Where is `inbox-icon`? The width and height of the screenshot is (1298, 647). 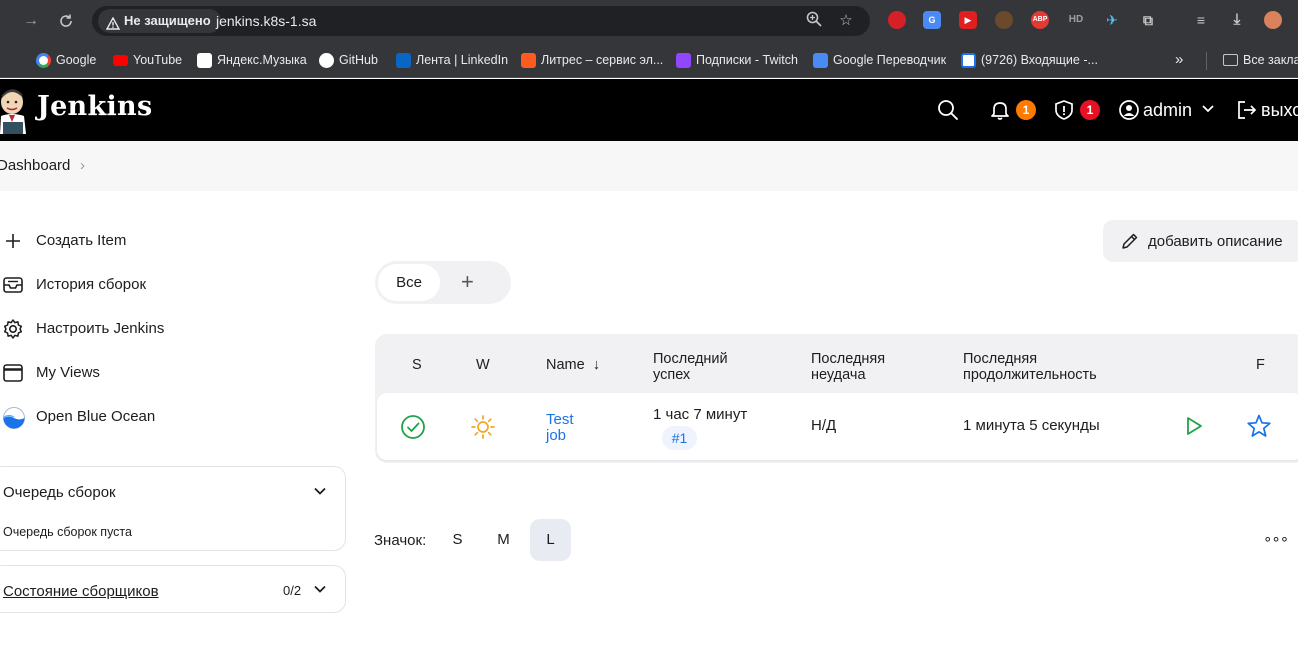 inbox-icon is located at coordinates (13, 285).